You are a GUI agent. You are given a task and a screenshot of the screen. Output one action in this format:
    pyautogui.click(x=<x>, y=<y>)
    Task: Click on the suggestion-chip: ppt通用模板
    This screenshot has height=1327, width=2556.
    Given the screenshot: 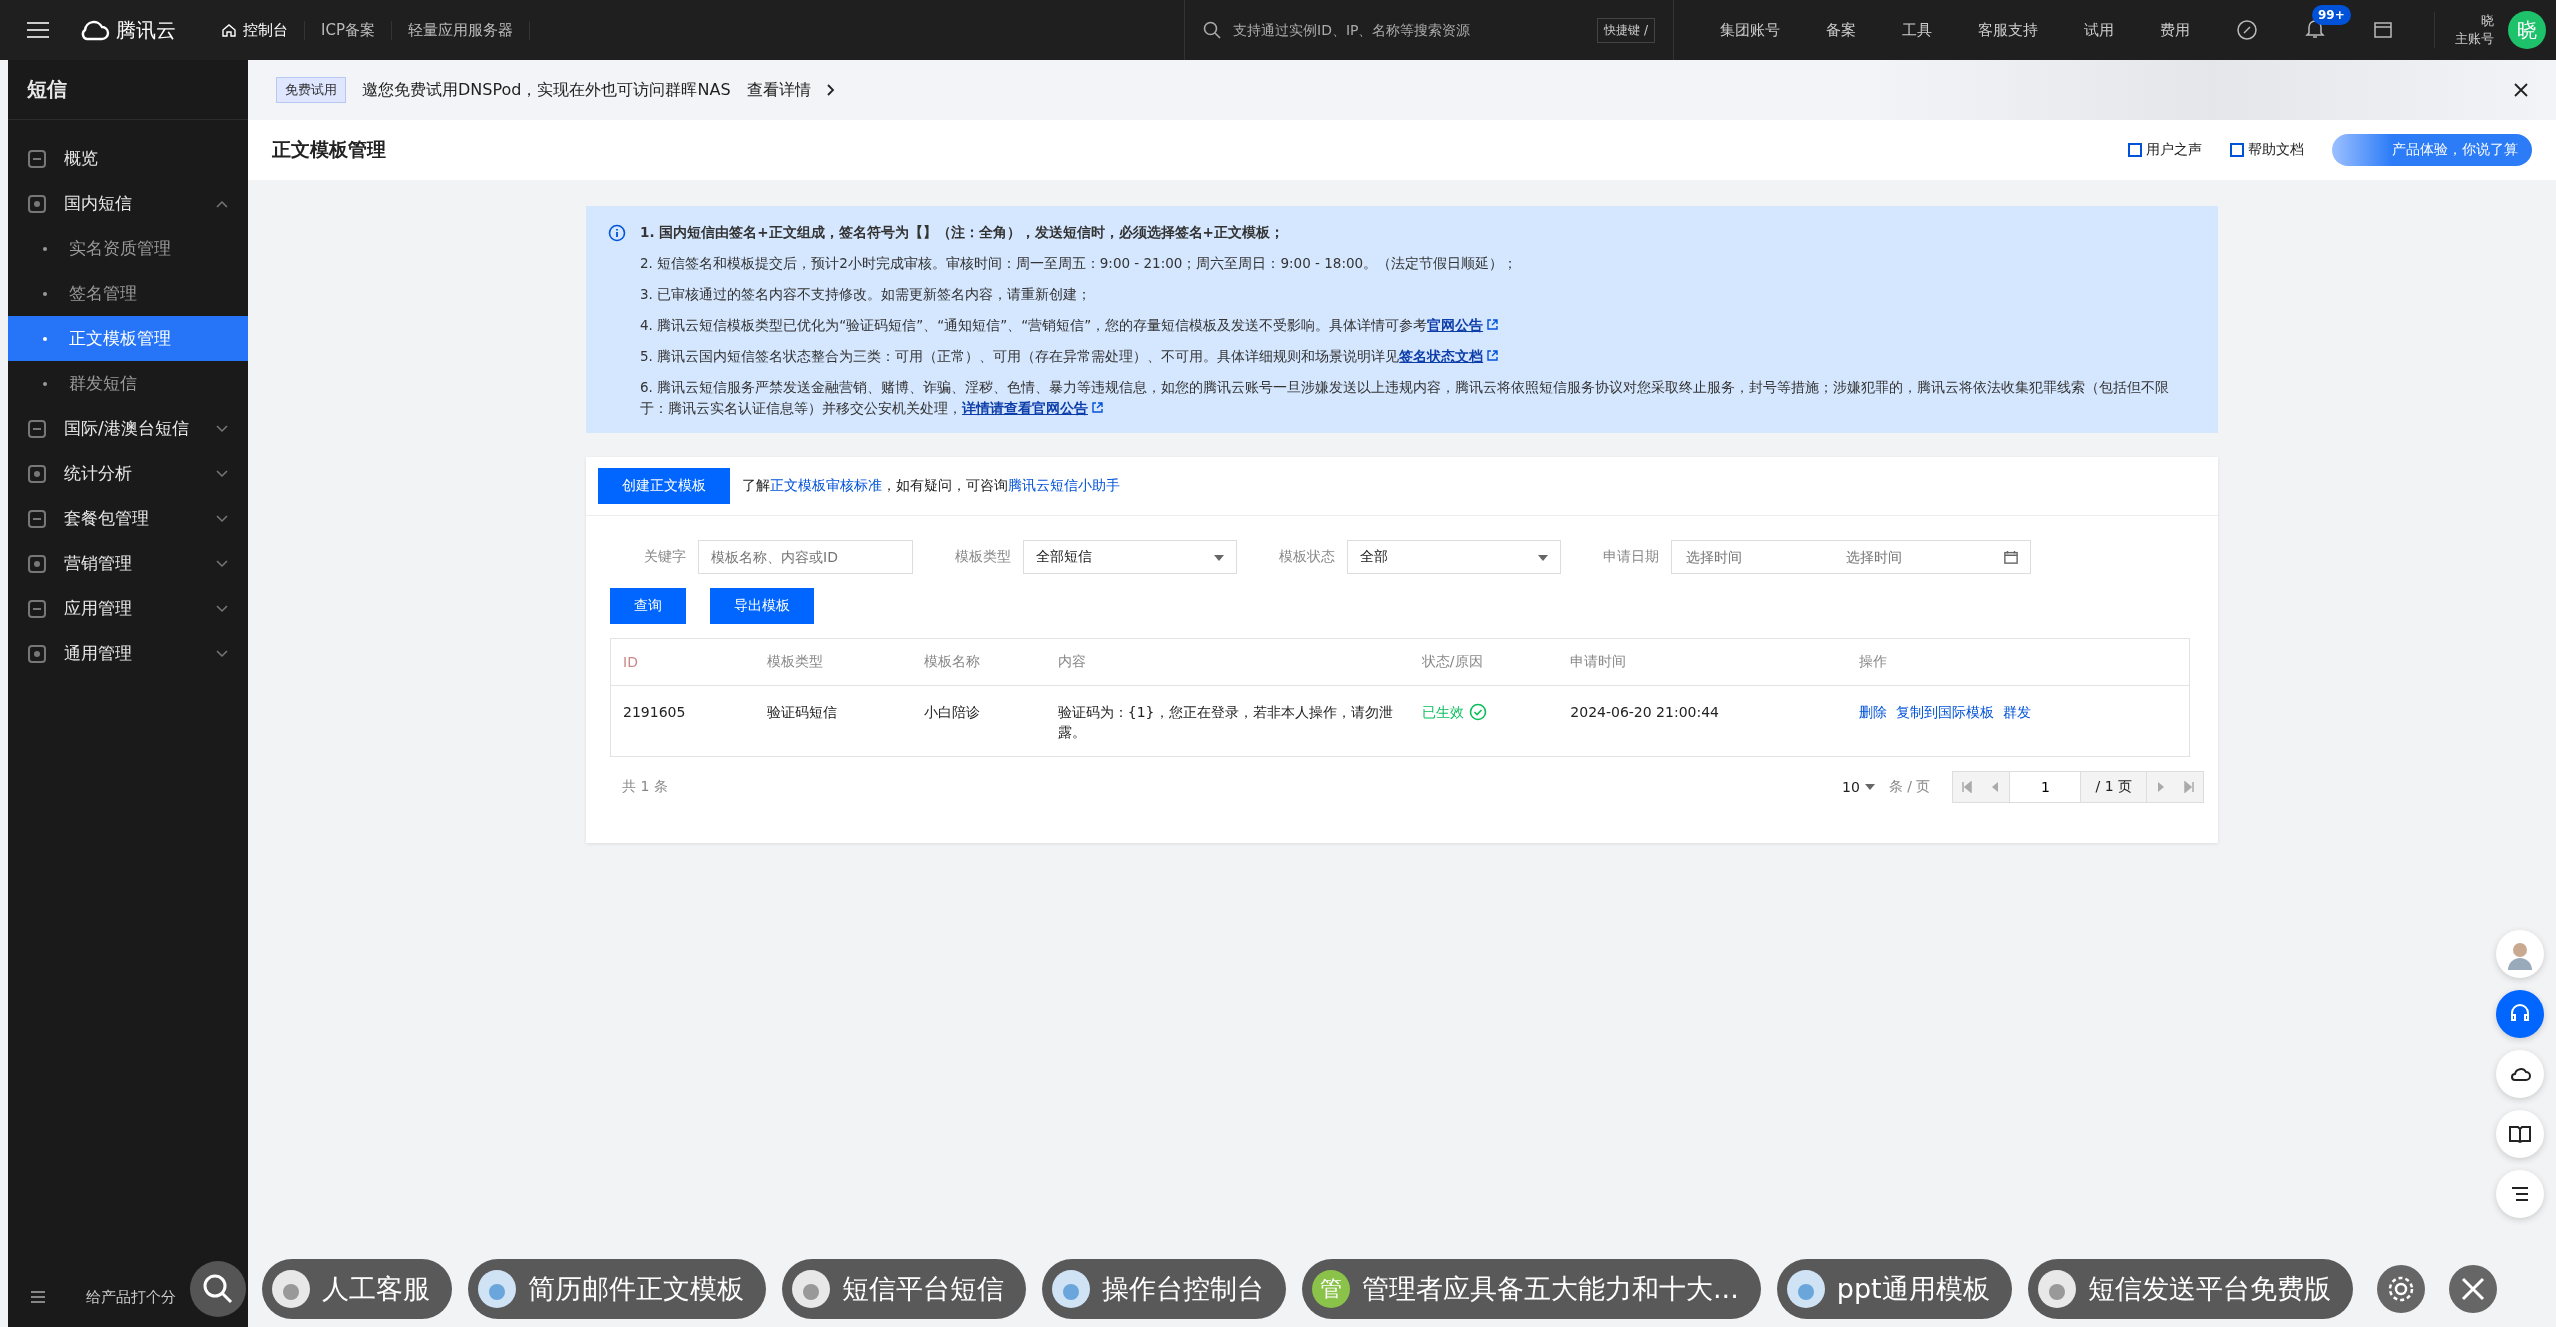 What is the action you would take?
    pyautogui.click(x=1894, y=1289)
    